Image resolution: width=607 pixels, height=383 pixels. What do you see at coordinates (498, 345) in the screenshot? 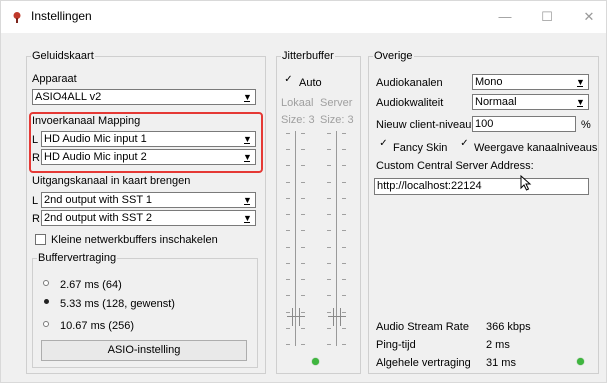
I see `ping-value: 2 ms` at bounding box center [498, 345].